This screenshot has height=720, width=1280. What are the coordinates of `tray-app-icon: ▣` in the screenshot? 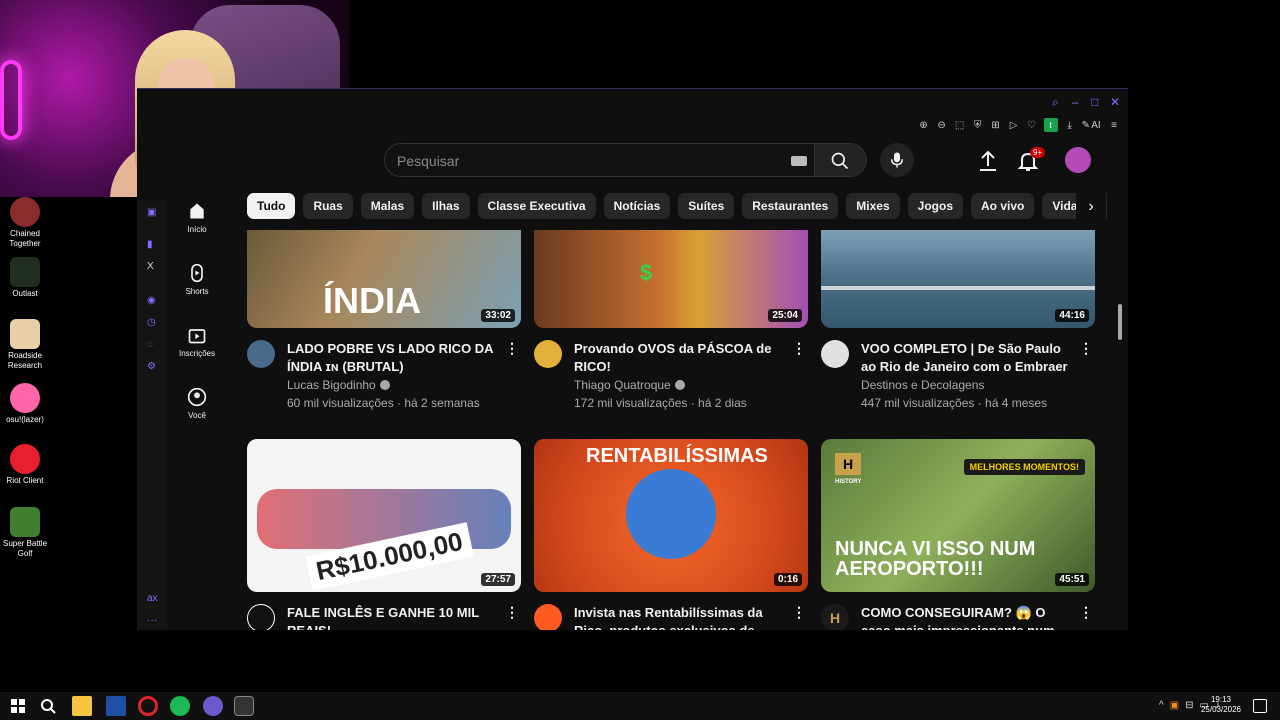 It's located at (1174, 705).